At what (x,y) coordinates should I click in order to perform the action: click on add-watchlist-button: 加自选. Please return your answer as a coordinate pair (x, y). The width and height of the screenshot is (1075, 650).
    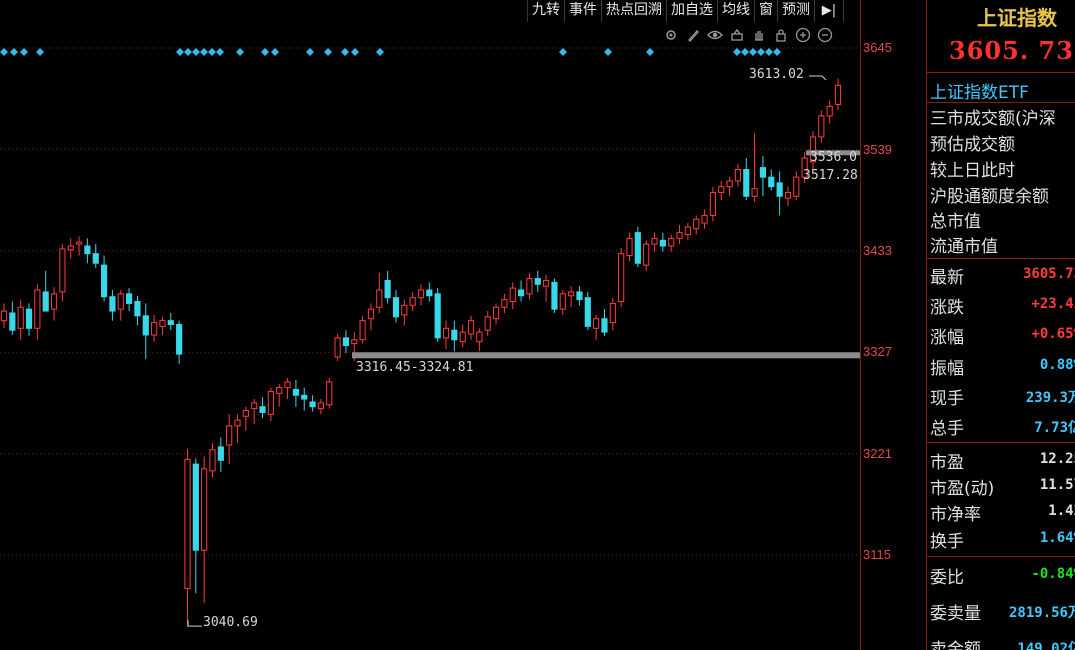
    Looking at the image, I should click on (692, 11).